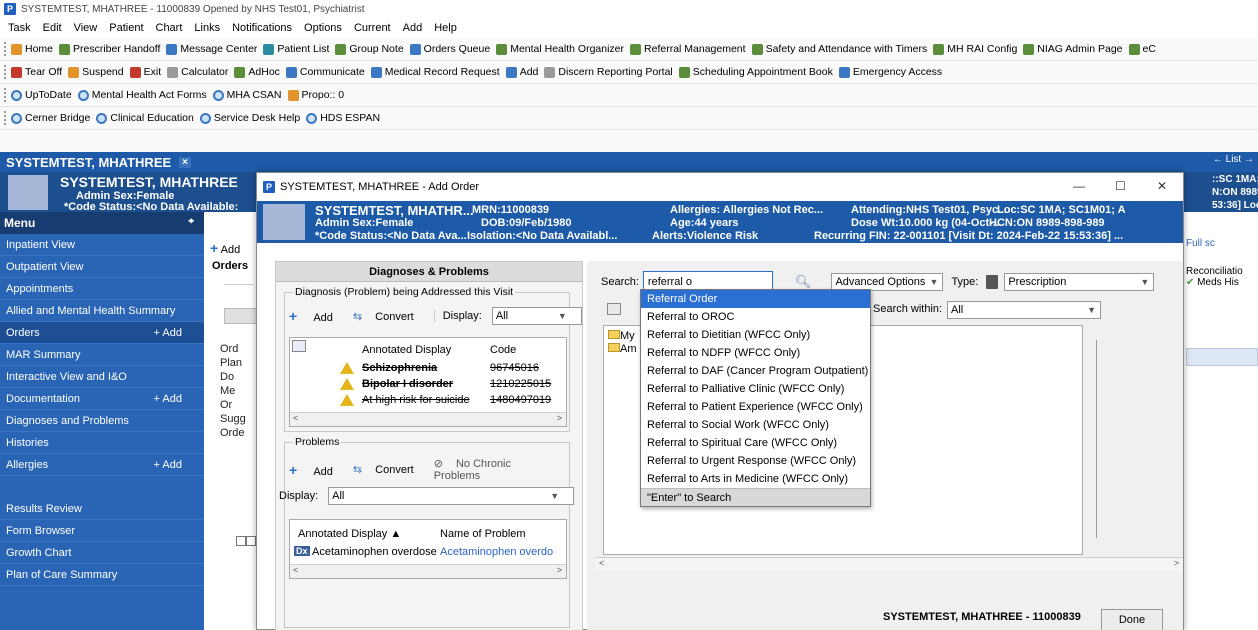 The width and height of the screenshot is (1258, 630). What do you see at coordinates (185, 162) in the screenshot?
I see `patient-tab-close-icon: ×` at bounding box center [185, 162].